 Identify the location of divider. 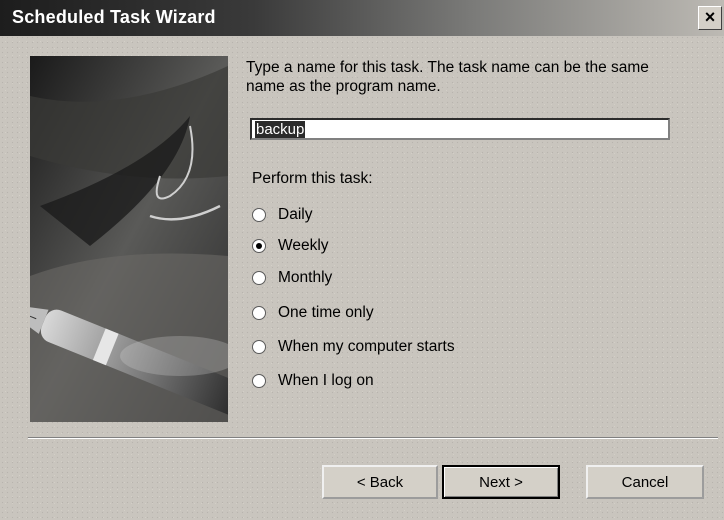
(373, 438).